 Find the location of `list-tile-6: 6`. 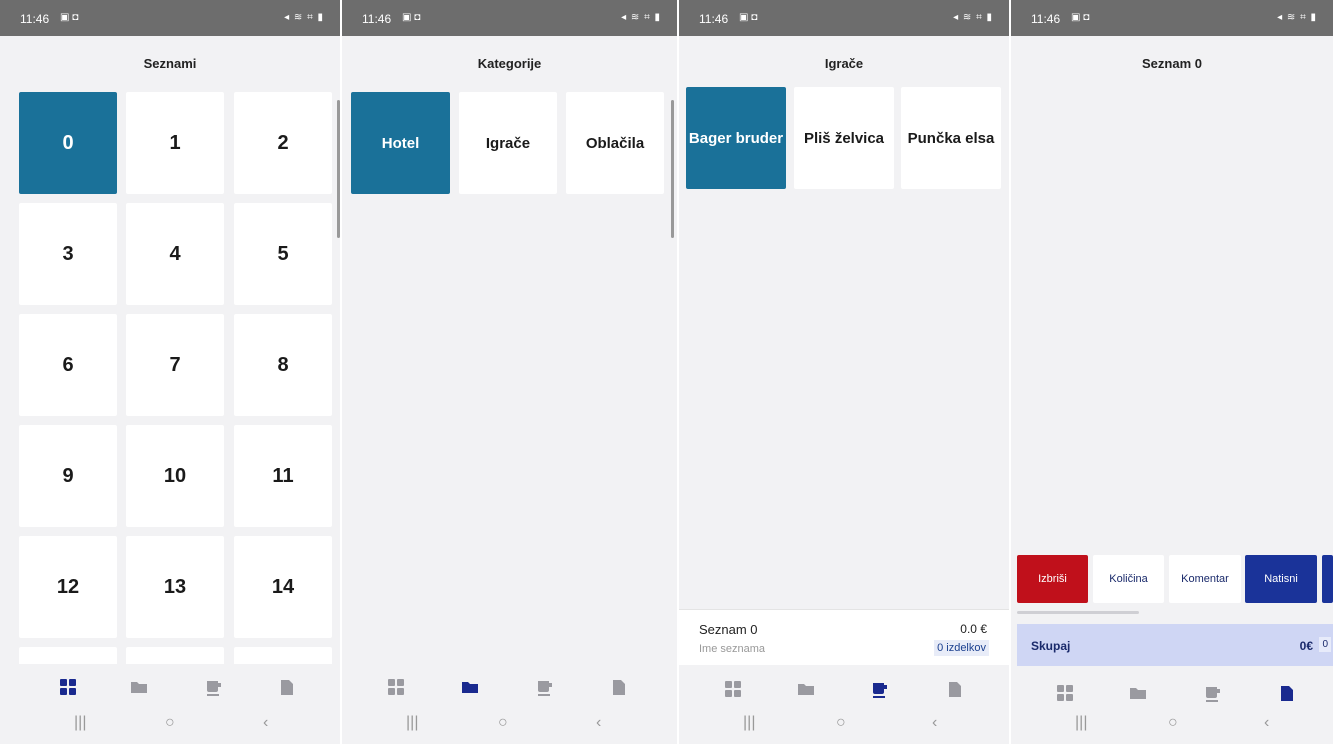

list-tile-6: 6 is located at coordinates (68, 365).